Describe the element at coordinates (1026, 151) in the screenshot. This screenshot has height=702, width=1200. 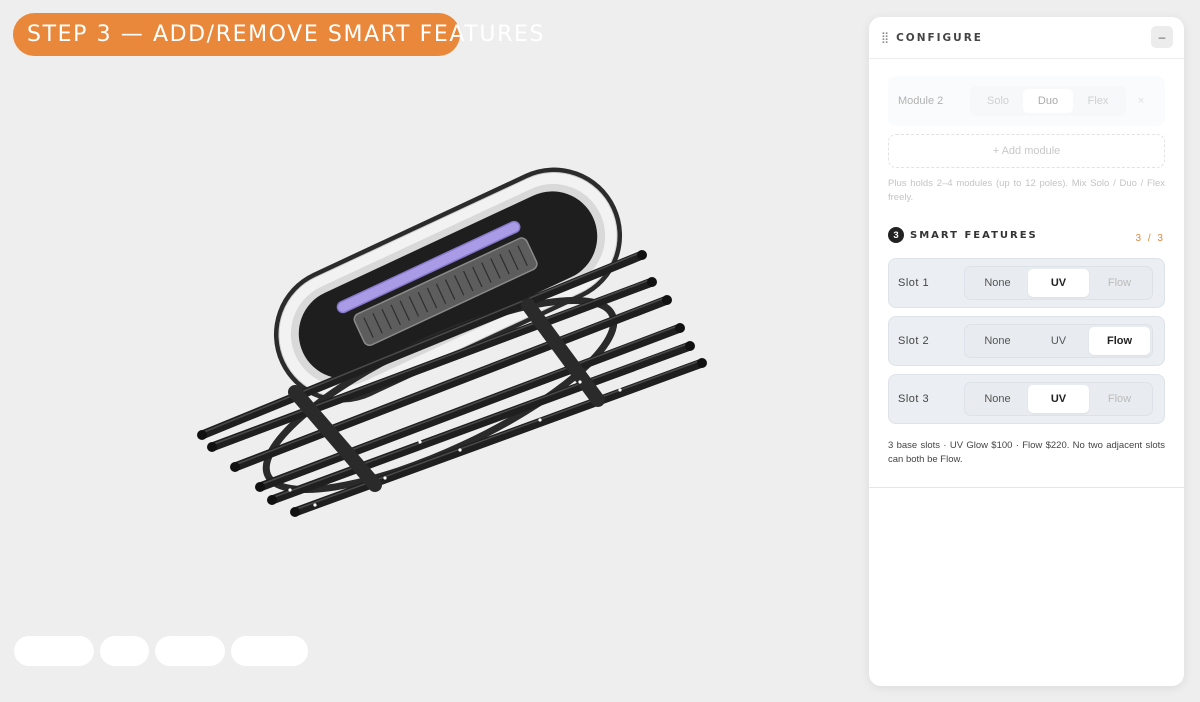
I see `add-module-button: + Add module` at that location.